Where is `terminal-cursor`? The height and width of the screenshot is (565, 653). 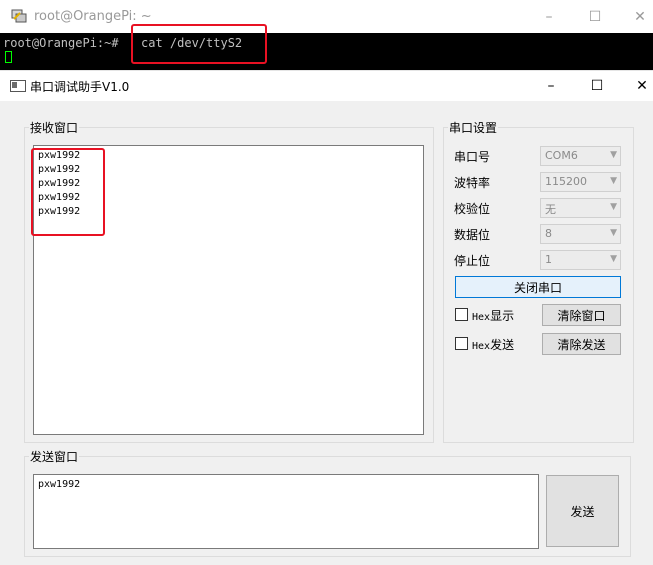
terminal-cursor is located at coordinates (8, 57).